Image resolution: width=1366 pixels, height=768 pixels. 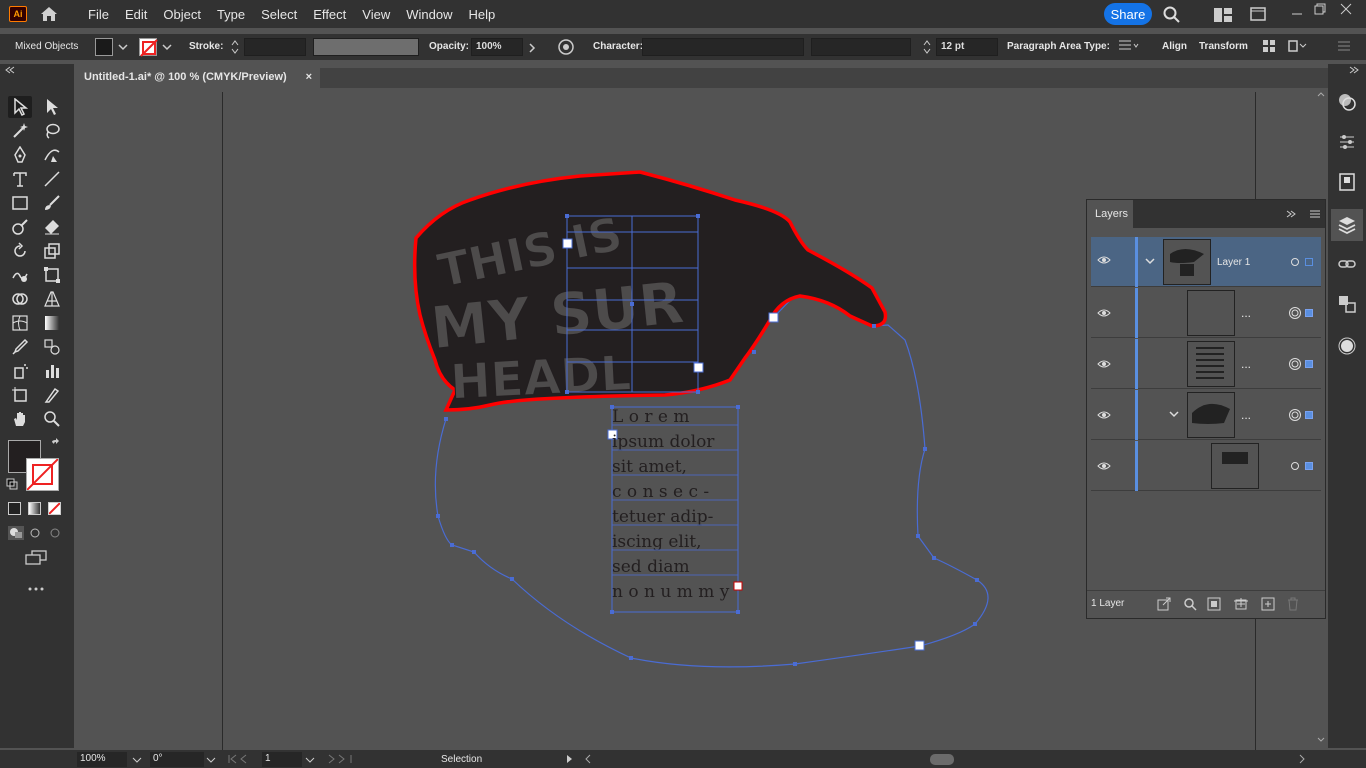 What do you see at coordinates (52, 323) in the screenshot?
I see `gradient-tool` at bounding box center [52, 323].